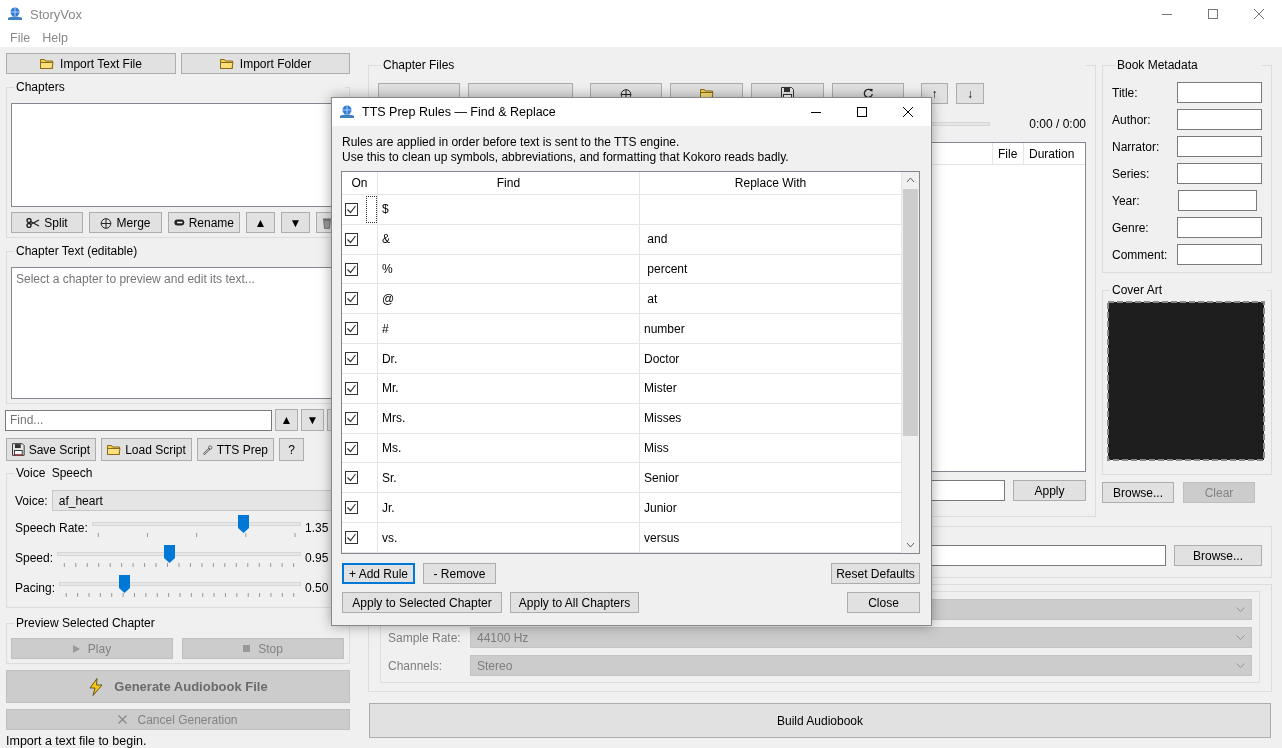 The width and height of the screenshot is (1282, 748). I want to click on slider-label: Pacing:, so click(35, 588).